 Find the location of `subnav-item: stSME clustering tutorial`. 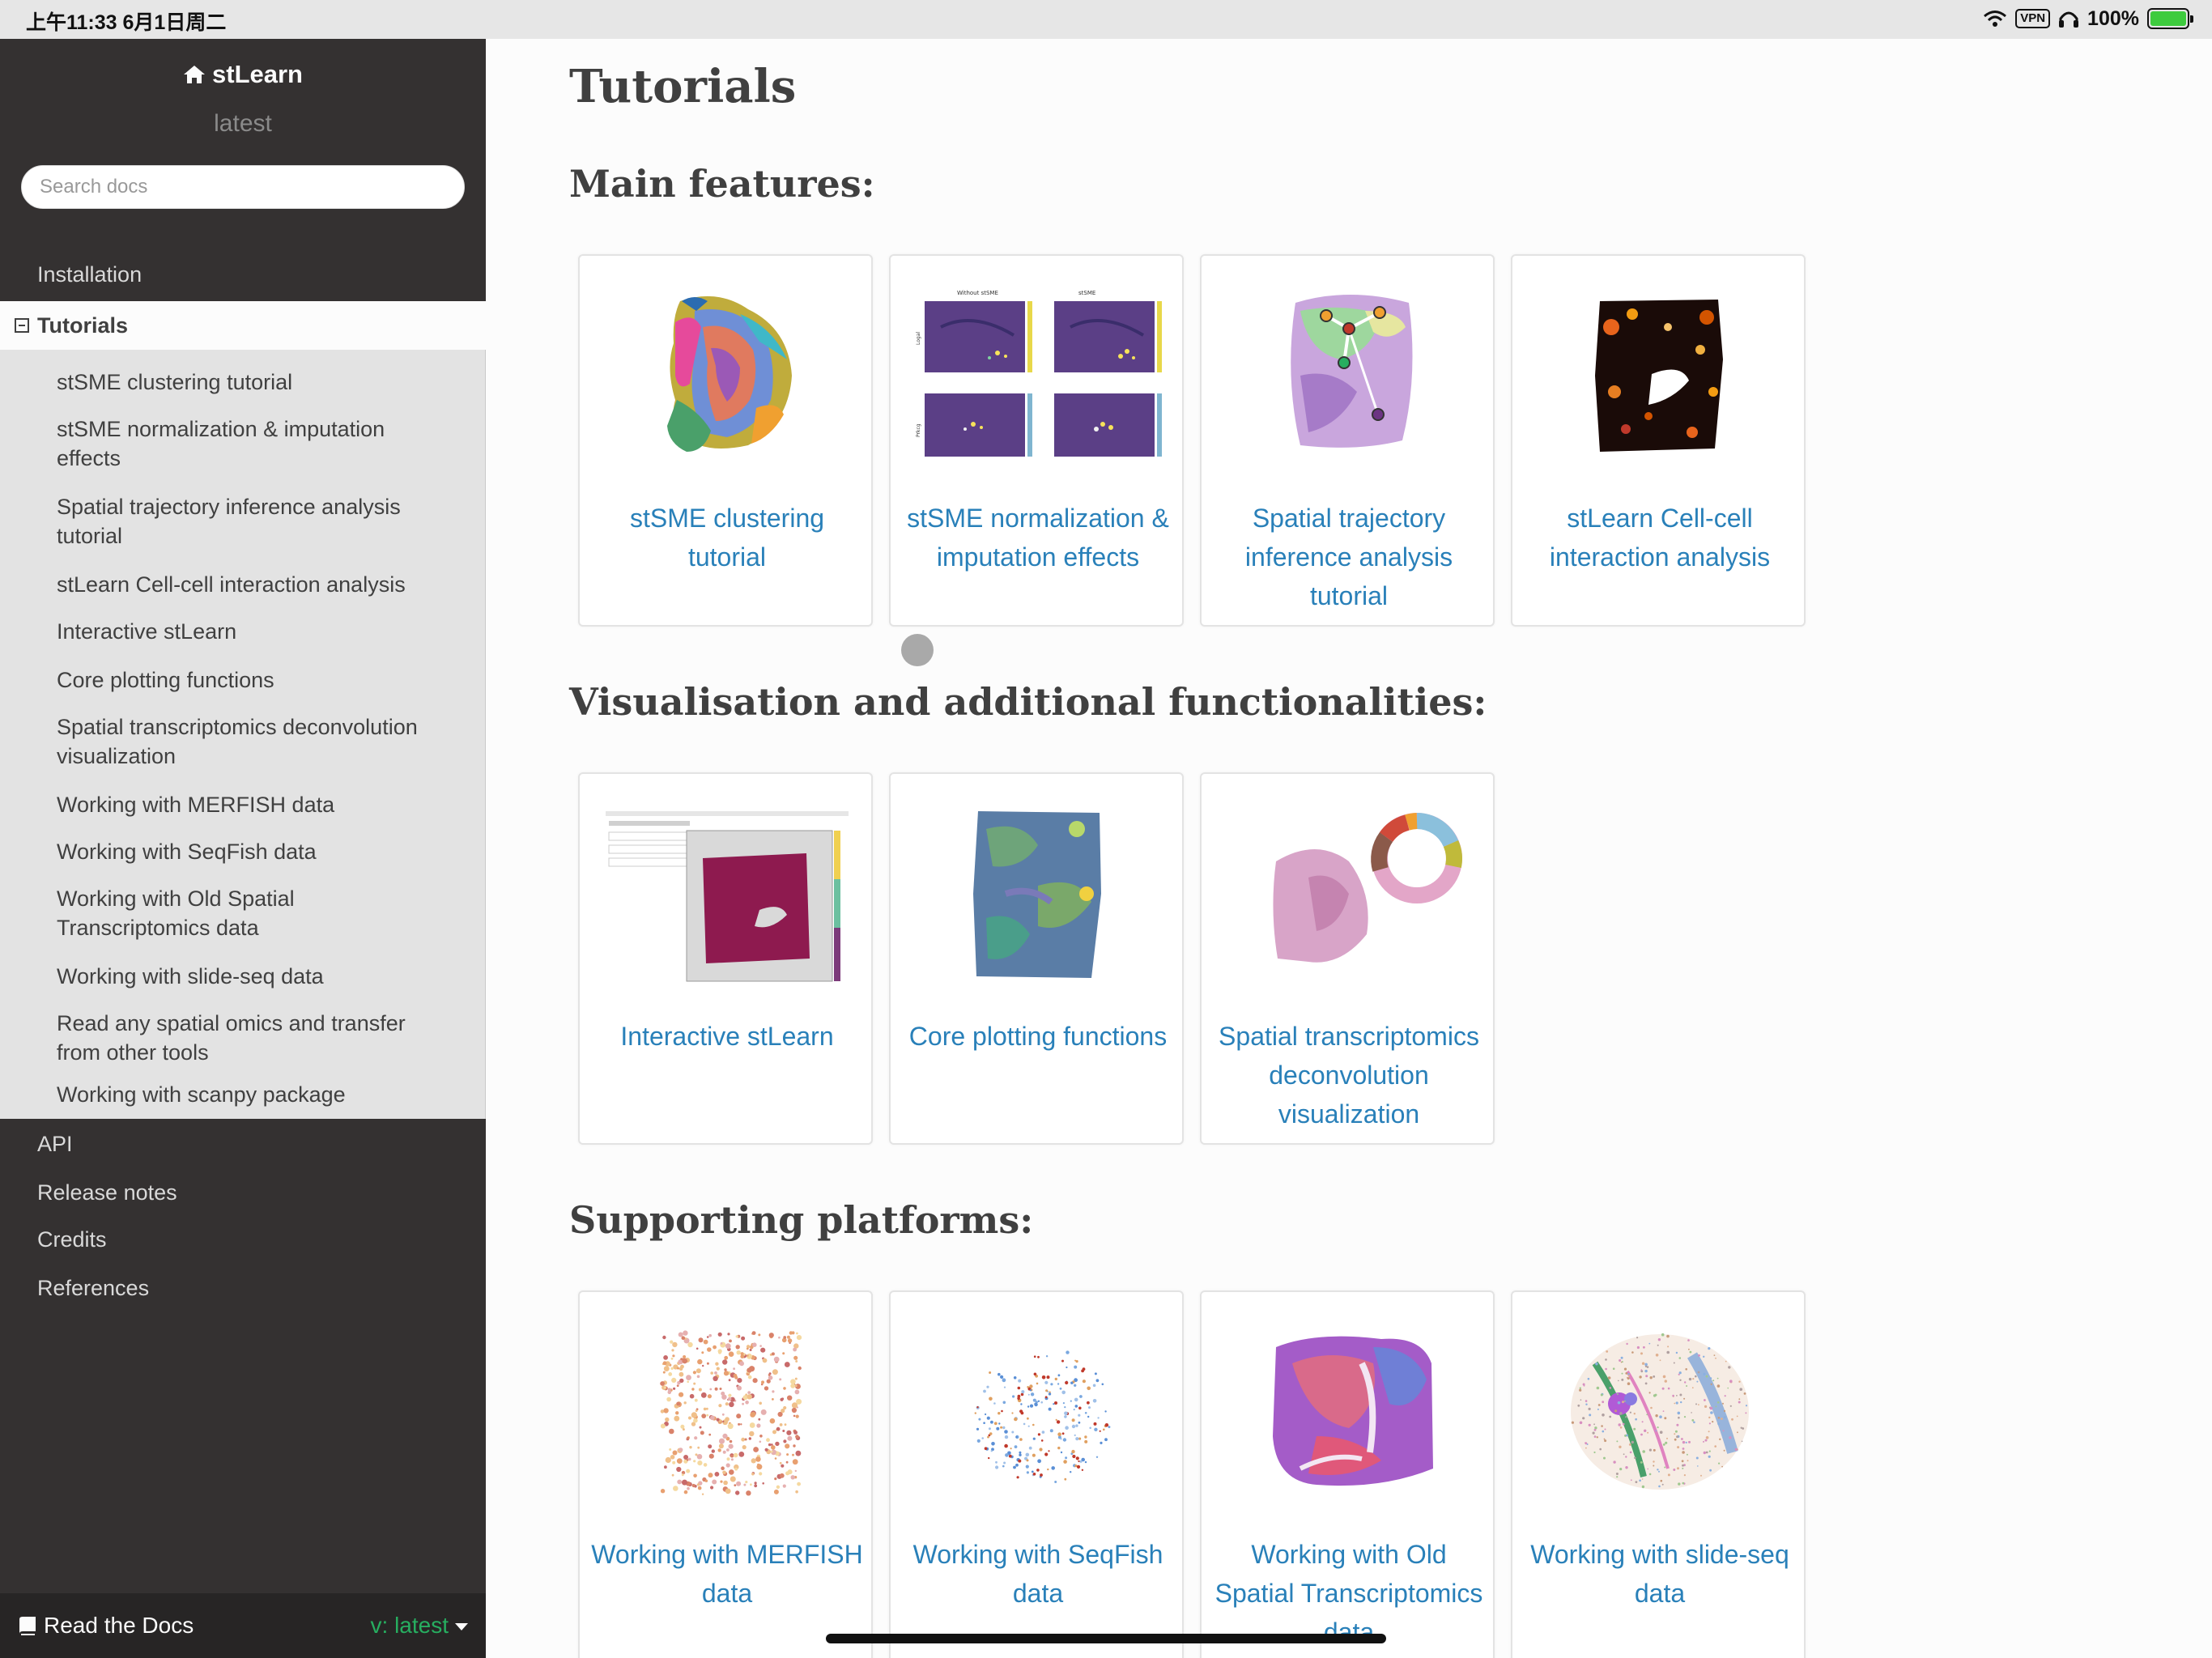

subnav-item: stSME clustering tutorial is located at coordinates (255, 382).